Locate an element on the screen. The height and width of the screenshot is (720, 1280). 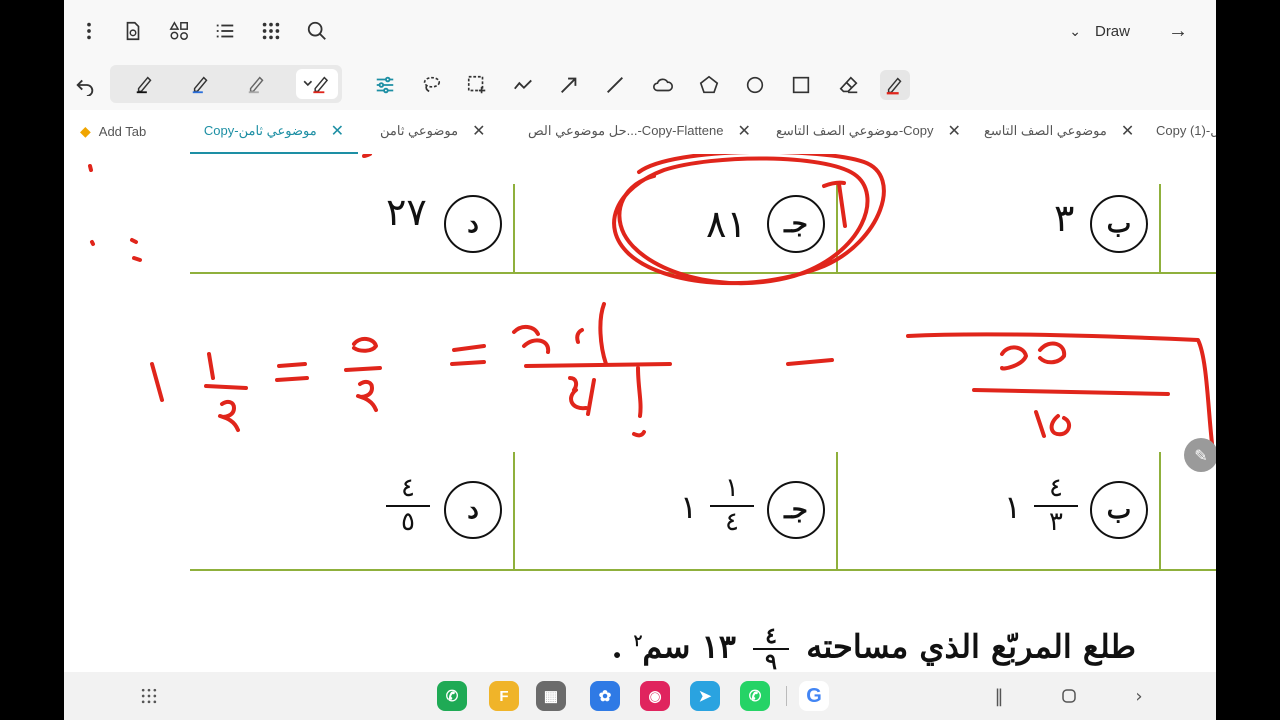
grid-icon is located at coordinates (271, 31).